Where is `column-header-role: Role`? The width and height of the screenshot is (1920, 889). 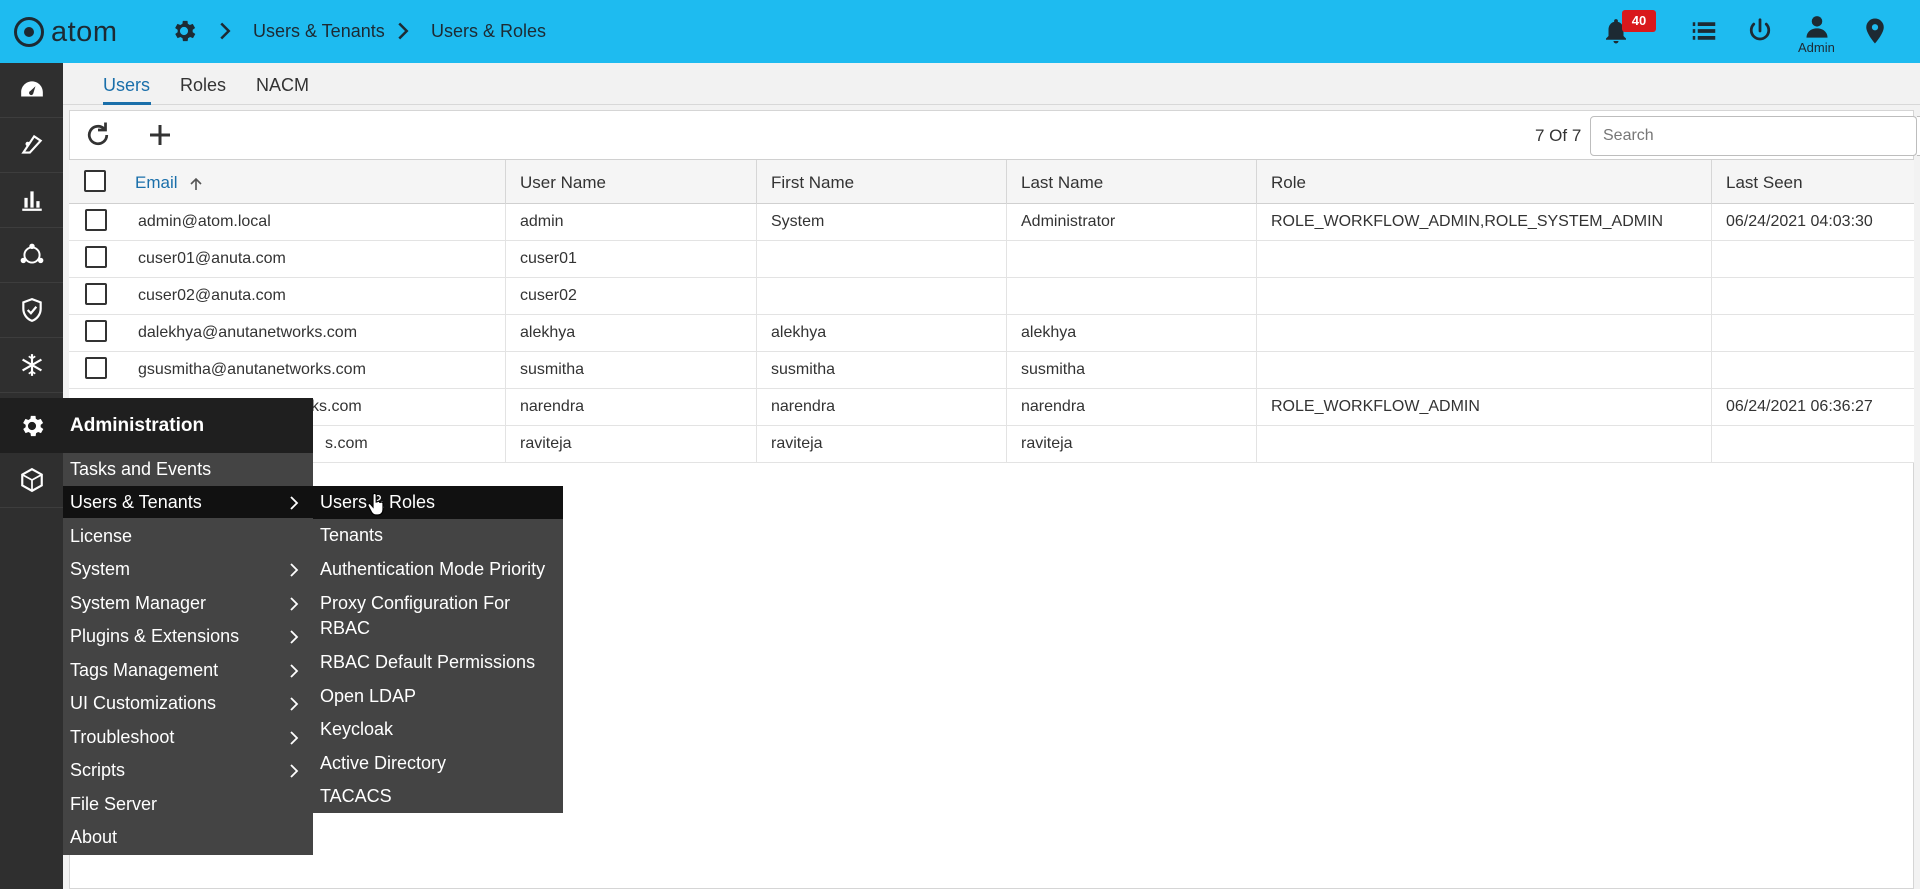 column-header-role: Role is located at coordinates (1483, 182).